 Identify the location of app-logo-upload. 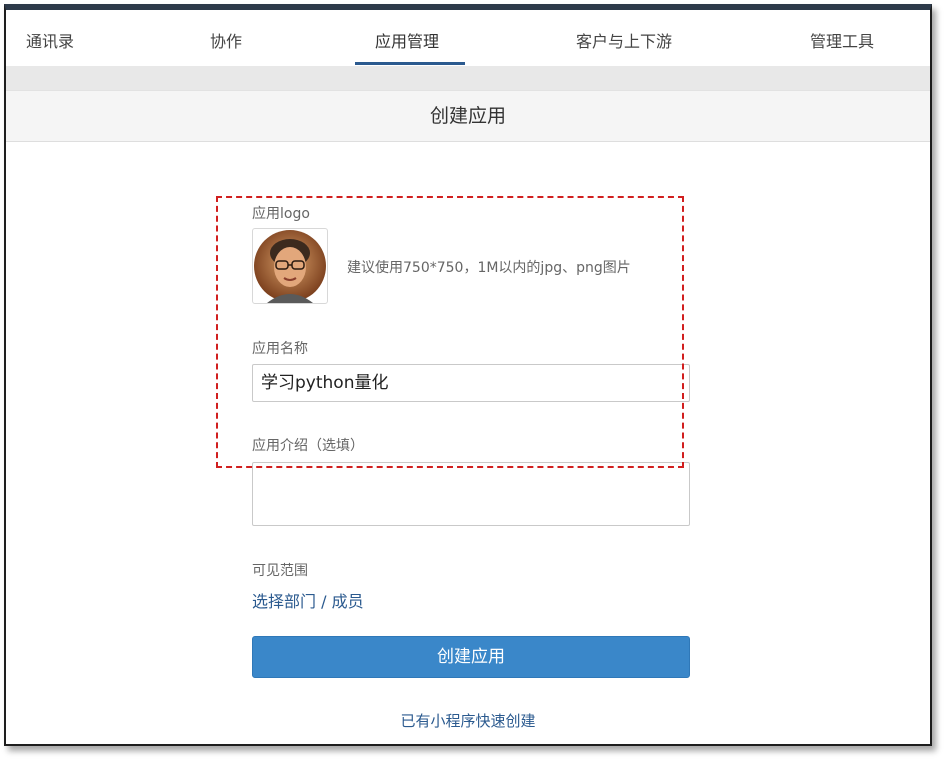
(290, 266).